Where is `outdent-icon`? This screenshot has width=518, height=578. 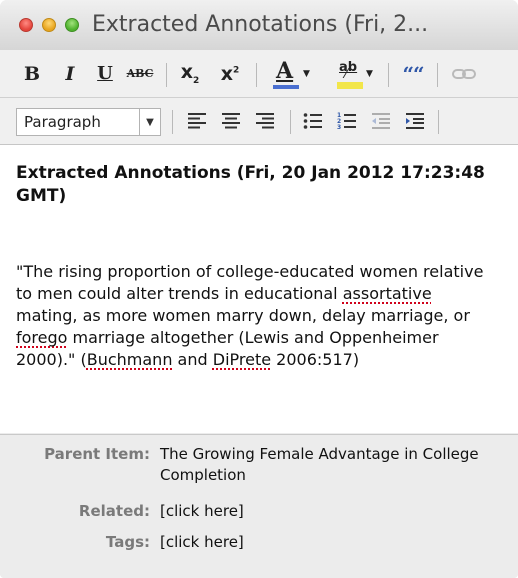
outdent-icon is located at coordinates (381, 121).